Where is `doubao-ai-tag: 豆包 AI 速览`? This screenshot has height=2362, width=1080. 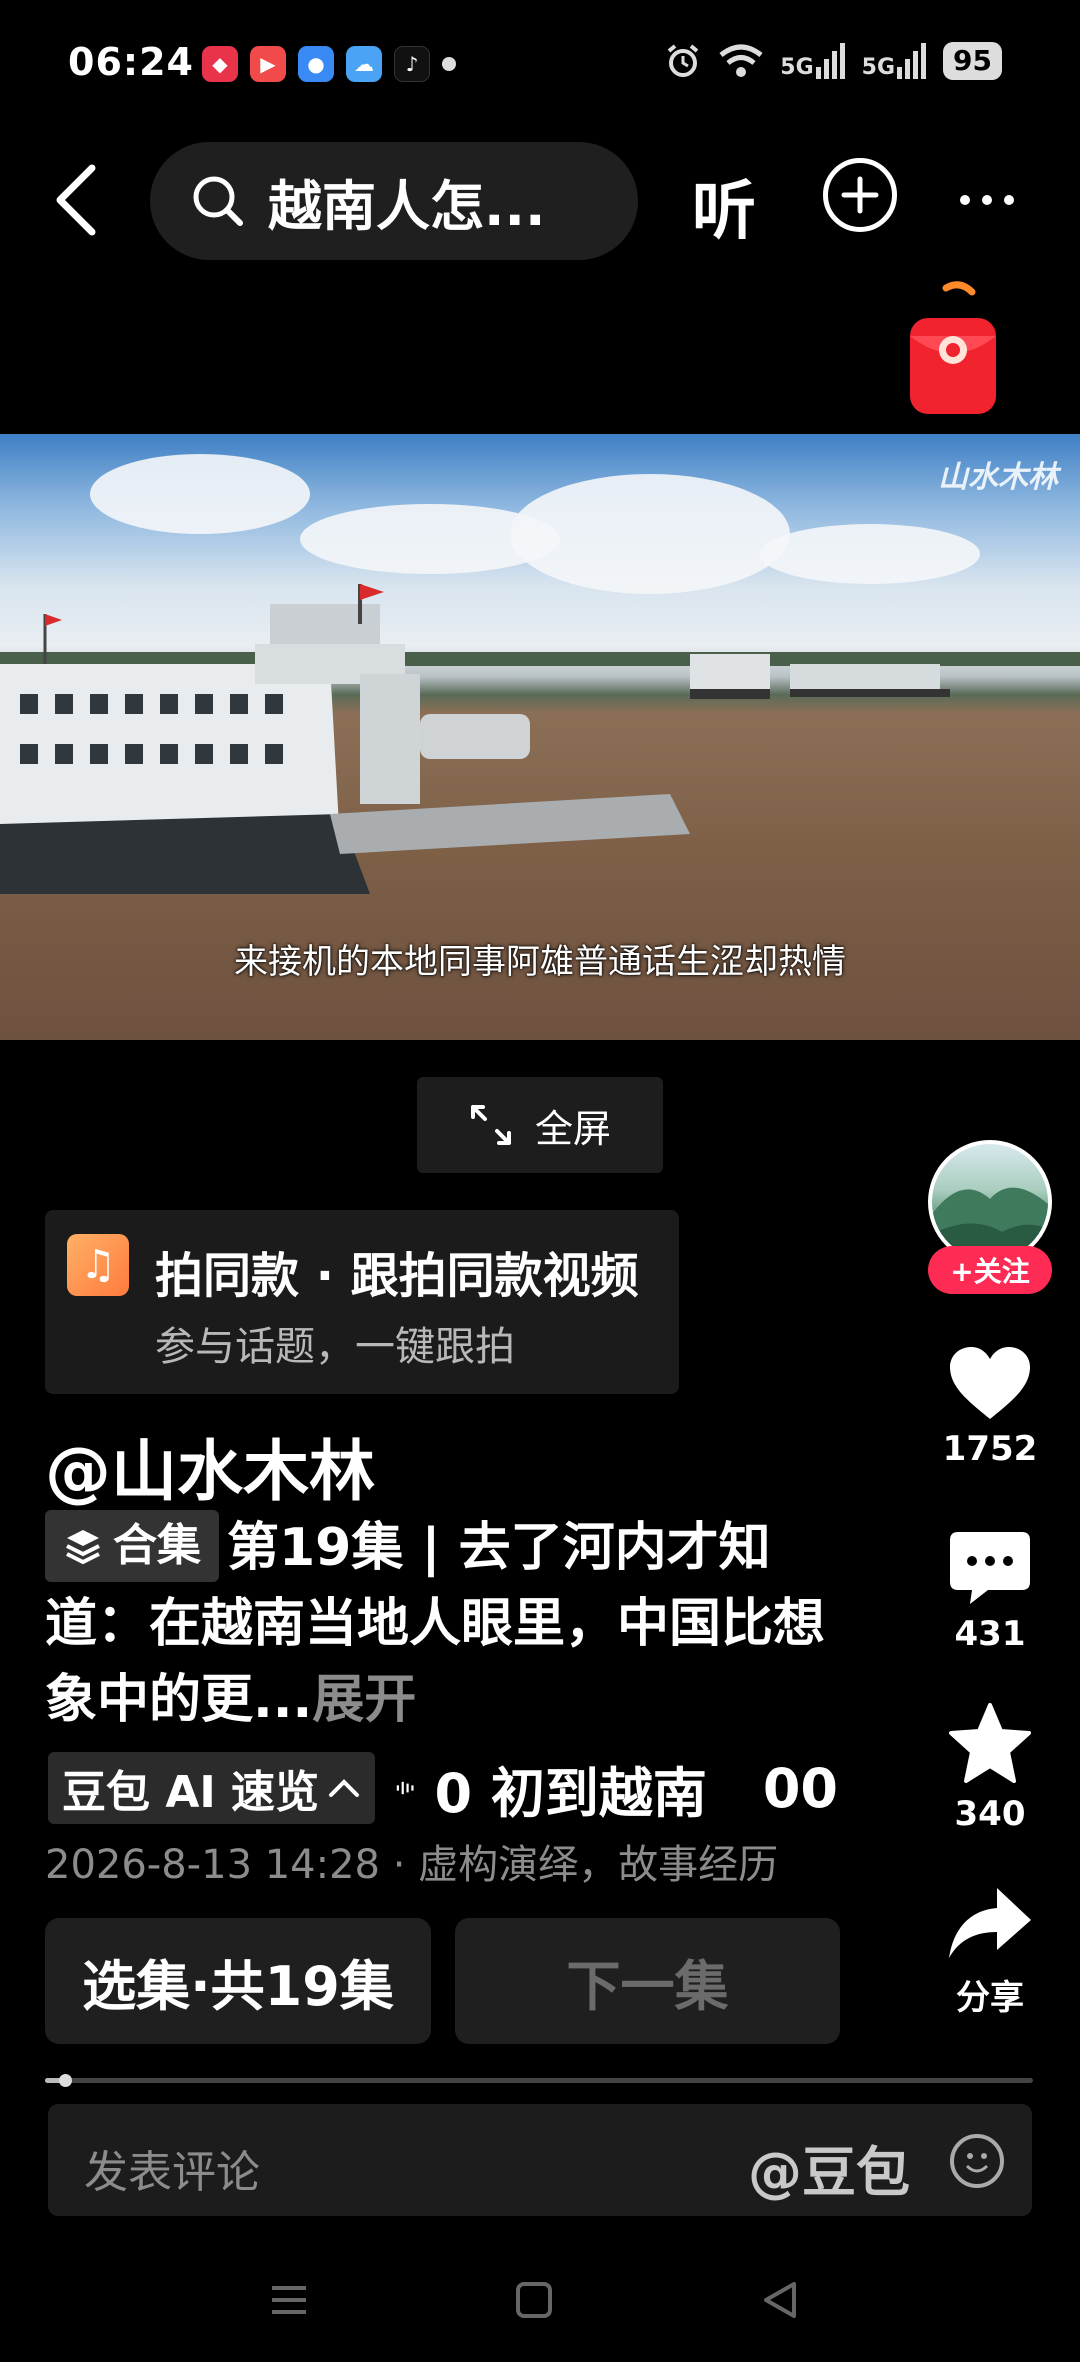
doubao-ai-tag: 豆包 AI 速览 is located at coordinates (212, 1788).